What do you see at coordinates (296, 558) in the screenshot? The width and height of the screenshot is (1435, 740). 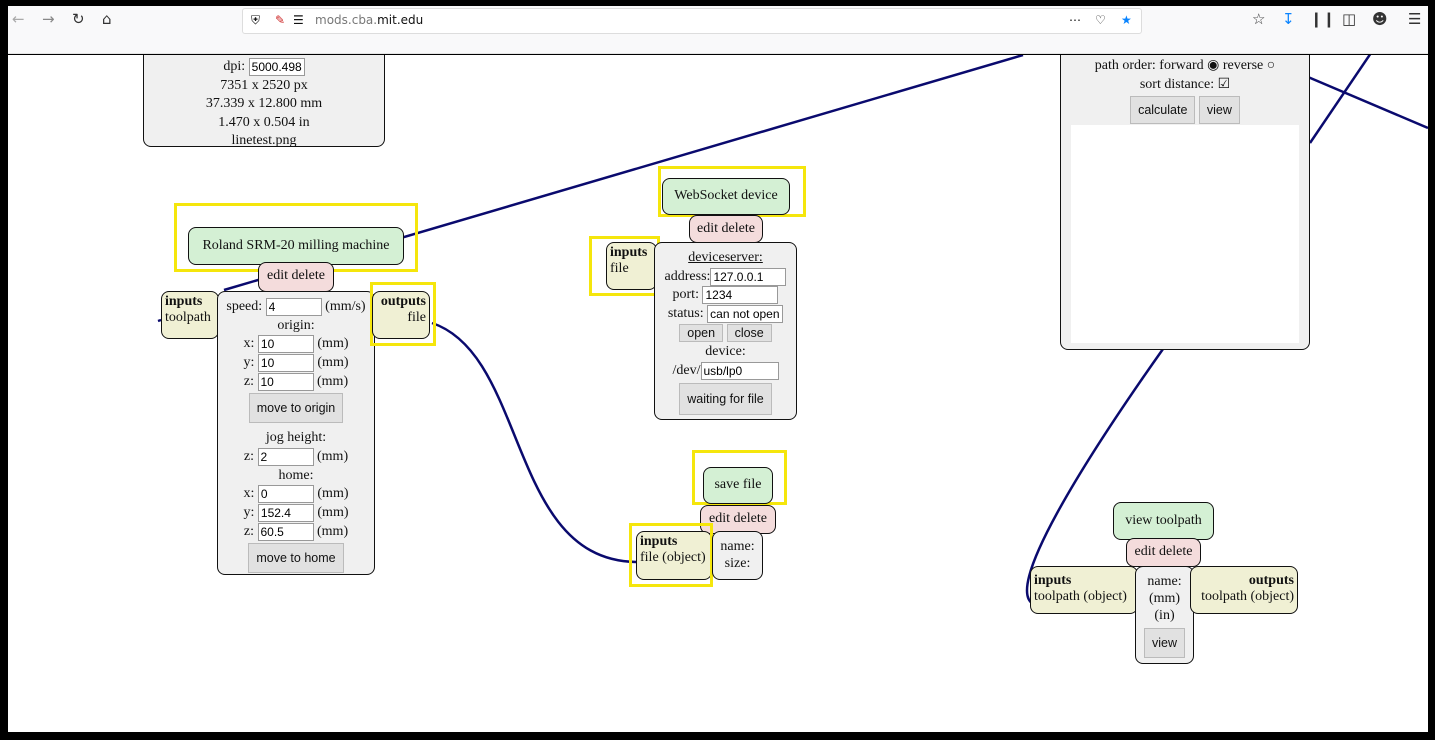 I see `move-to-home-button: move to home` at bounding box center [296, 558].